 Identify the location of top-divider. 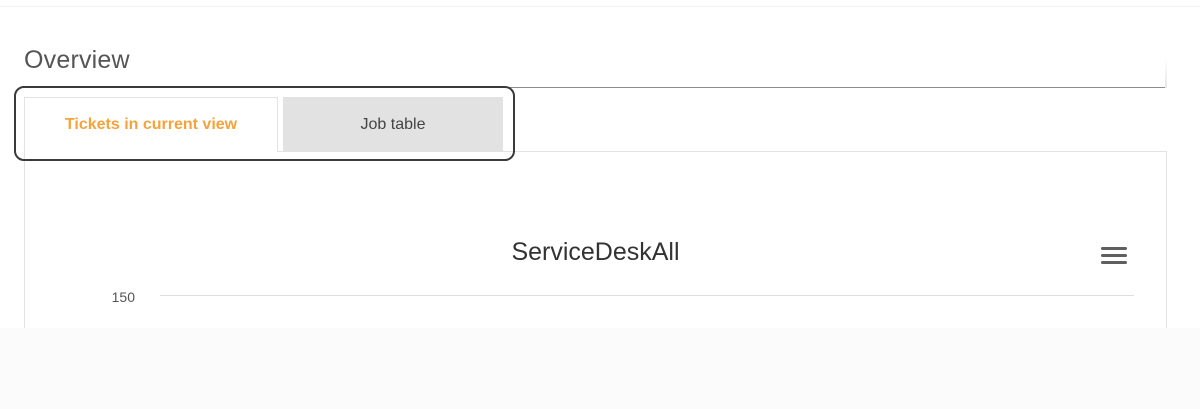
(600, 6).